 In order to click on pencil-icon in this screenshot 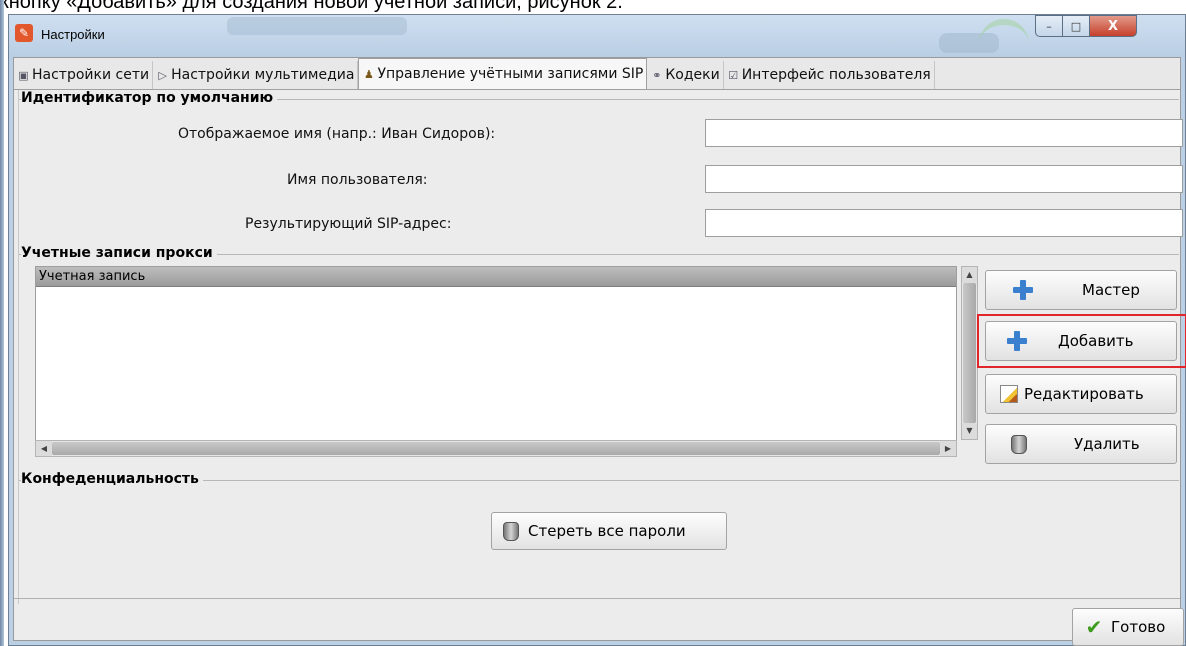, I will do `click(1009, 394)`.